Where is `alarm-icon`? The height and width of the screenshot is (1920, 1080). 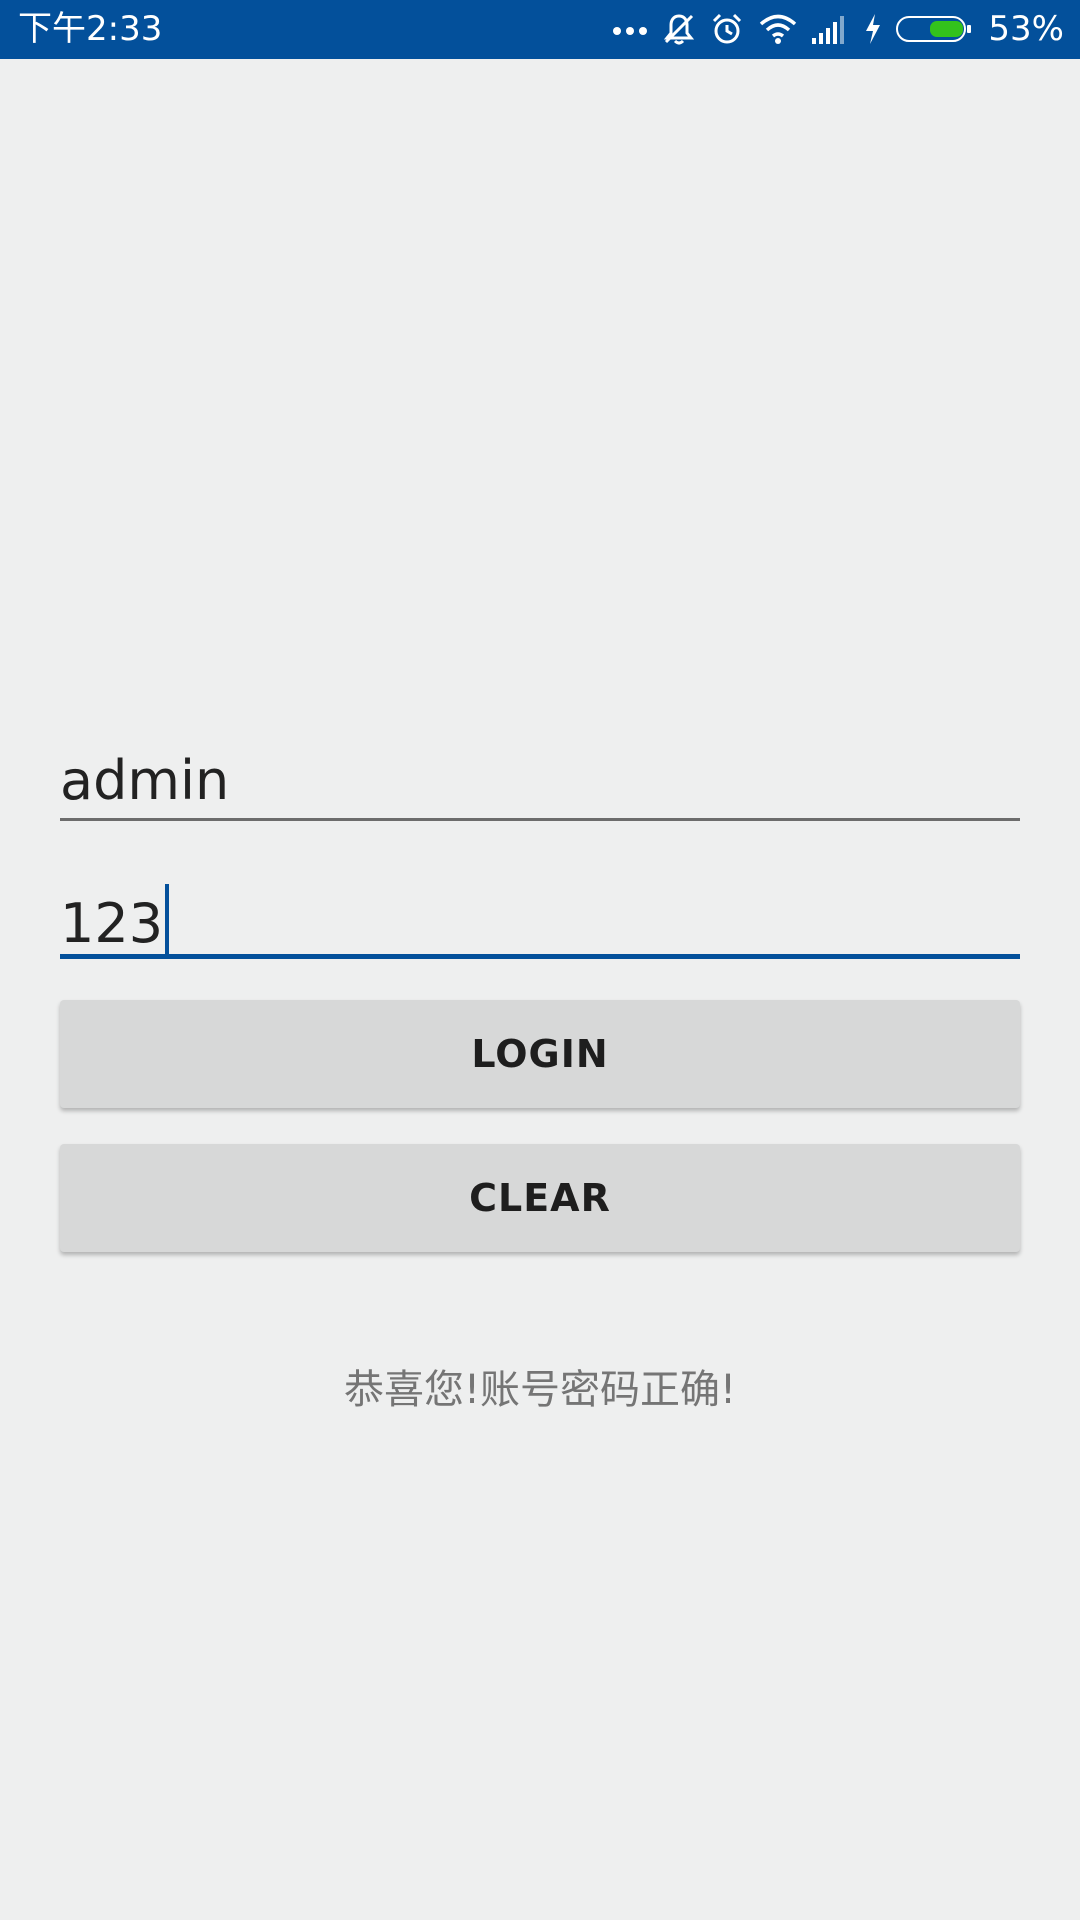 alarm-icon is located at coordinates (727, 29).